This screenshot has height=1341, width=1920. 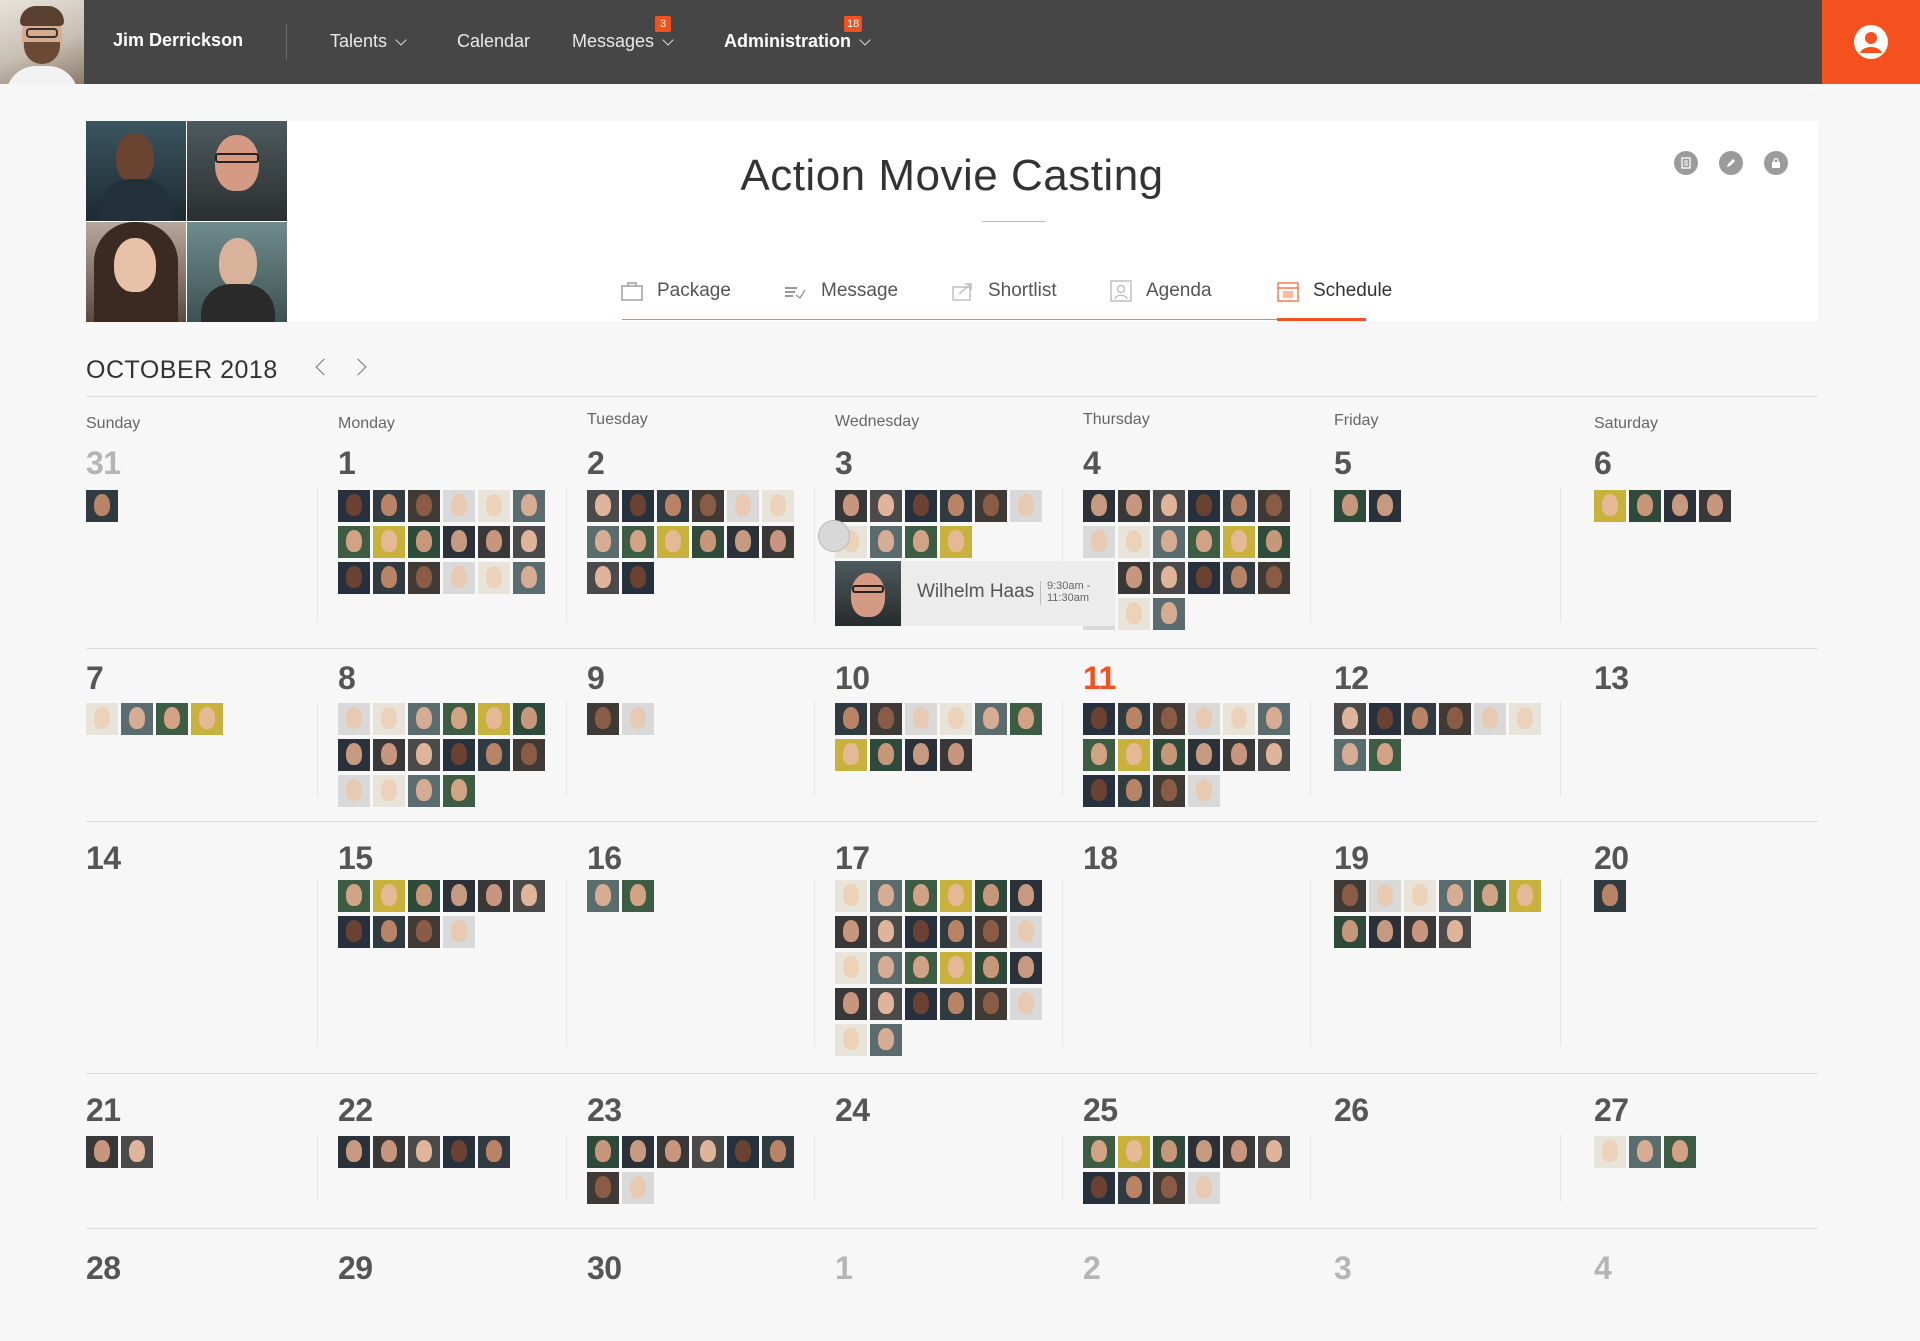 I want to click on appointment-popover: Wilhelm Haas 9:30am - 11:30am, so click(x=975, y=593).